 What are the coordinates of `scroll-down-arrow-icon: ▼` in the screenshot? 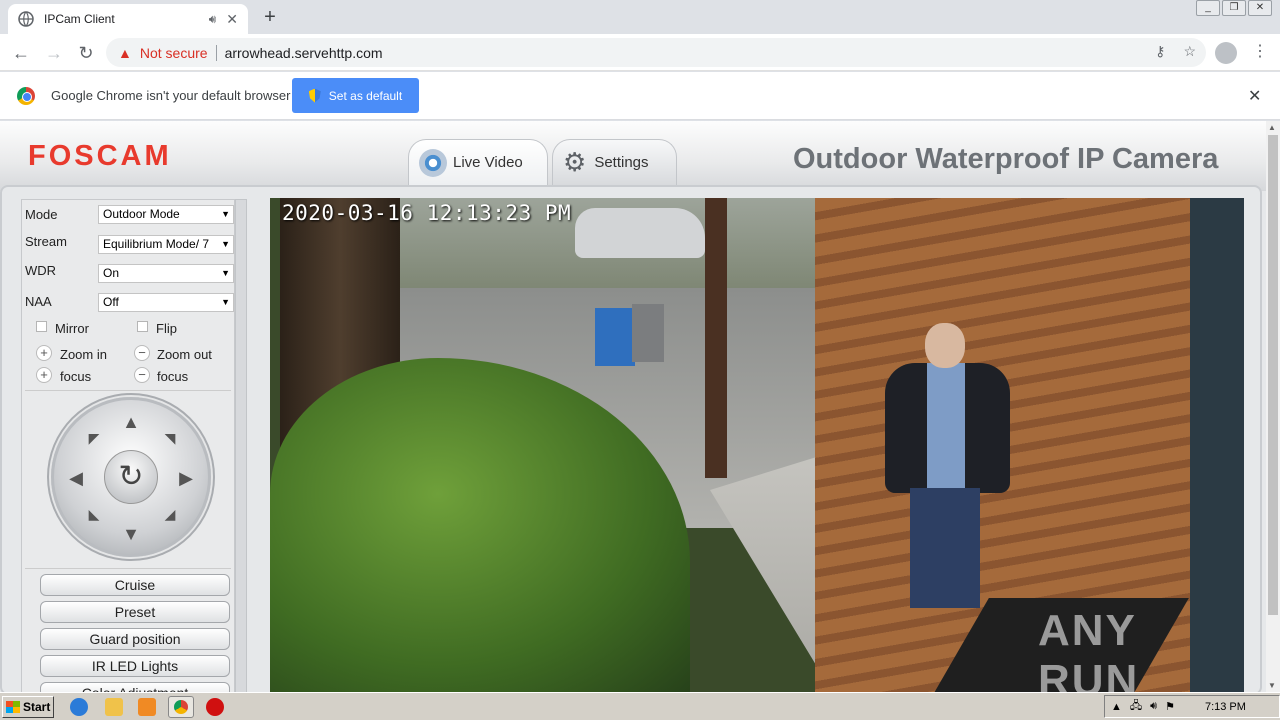 It's located at (1272, 685).